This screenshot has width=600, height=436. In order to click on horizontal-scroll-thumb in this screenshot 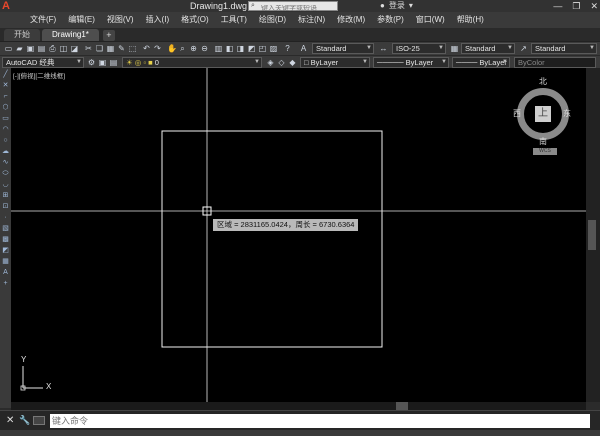, I will do `click(402, 406)`.